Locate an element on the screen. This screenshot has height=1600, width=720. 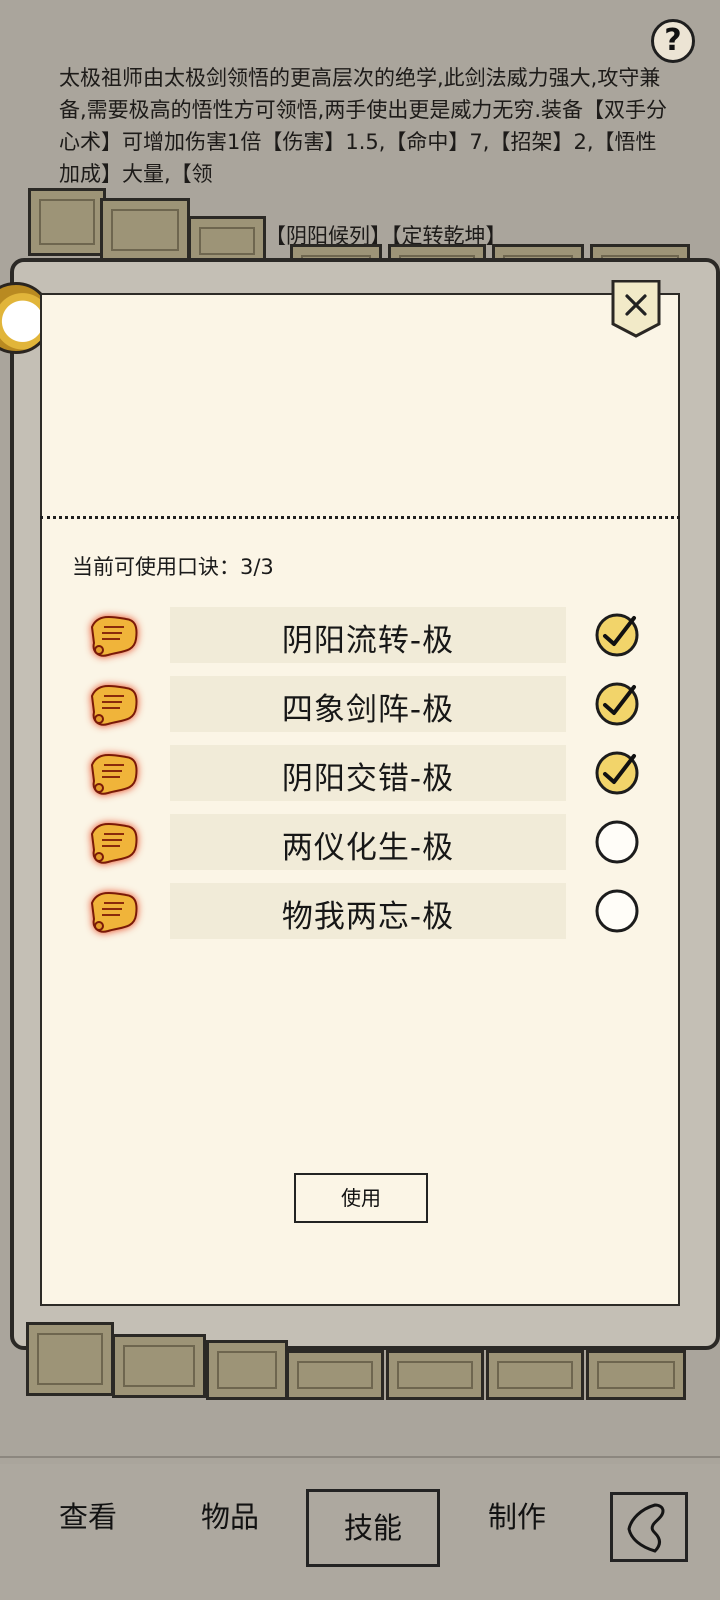
skill-label-box: 物我两忘-极 is located at coordinates (368, 911).